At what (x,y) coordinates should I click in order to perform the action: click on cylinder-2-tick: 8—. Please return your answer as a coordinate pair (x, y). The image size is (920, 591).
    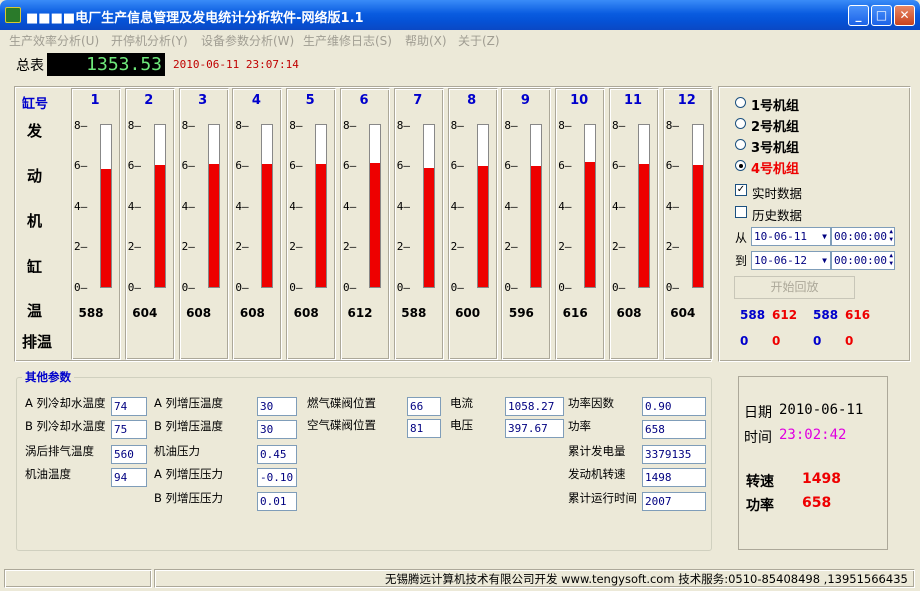
    Looking at the image, I should click on (134, 125).